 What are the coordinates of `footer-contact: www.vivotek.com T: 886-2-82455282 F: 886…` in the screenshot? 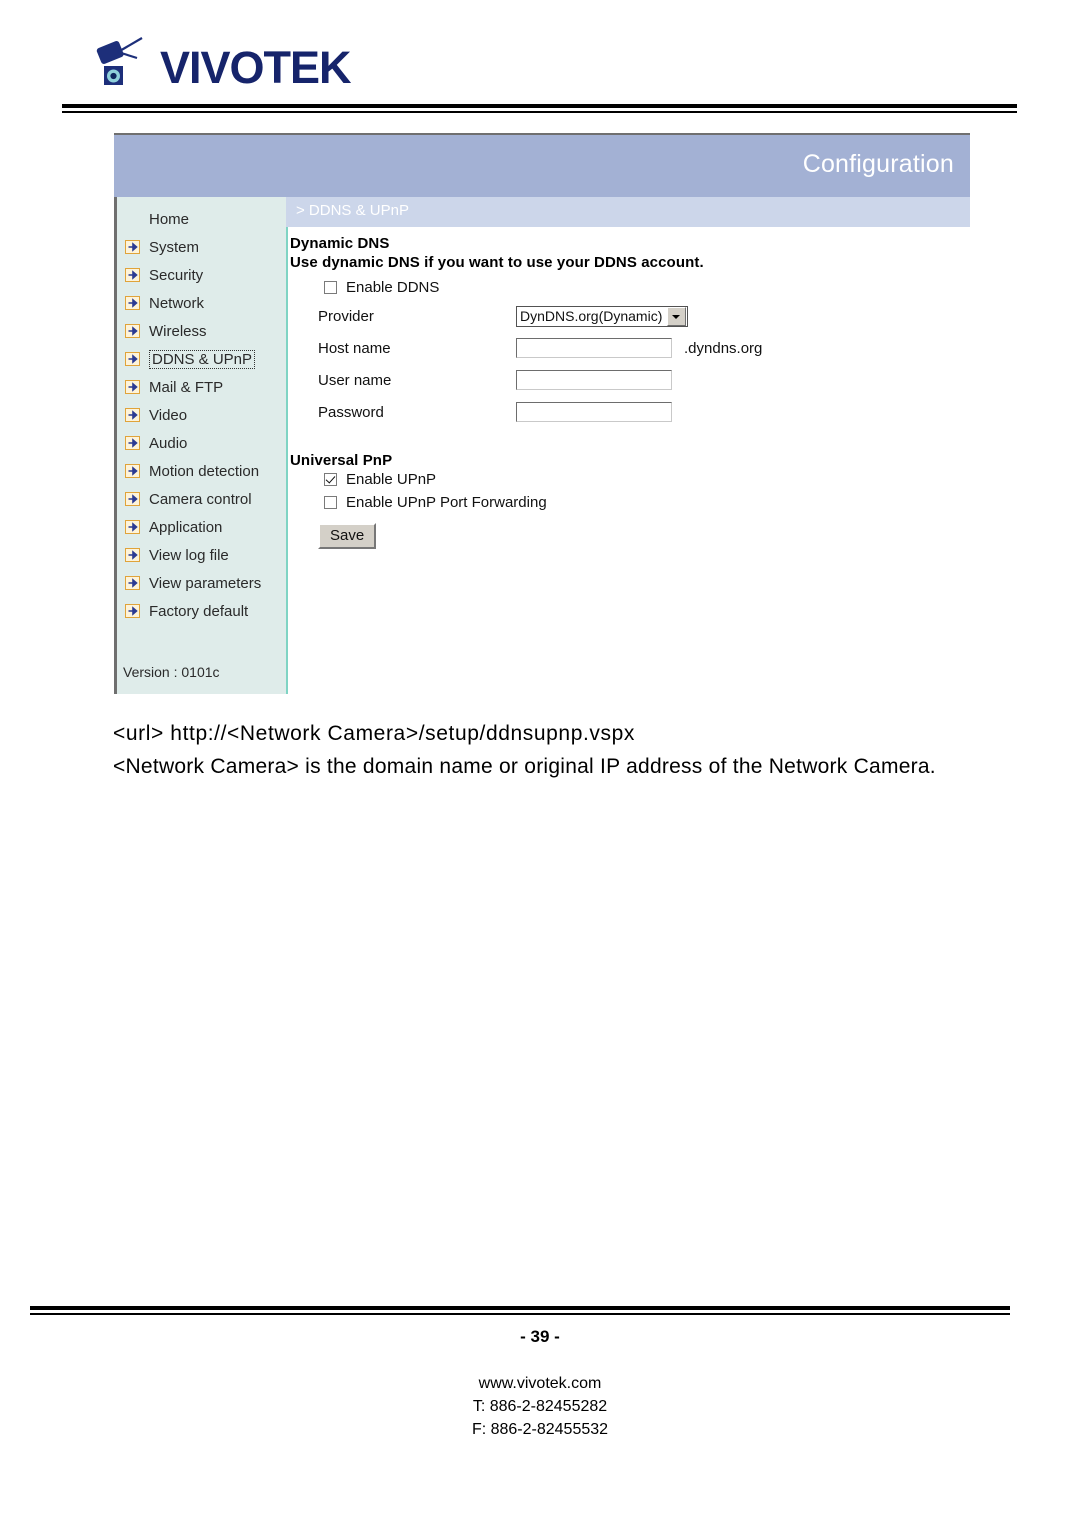 It's located at (540, 1406).